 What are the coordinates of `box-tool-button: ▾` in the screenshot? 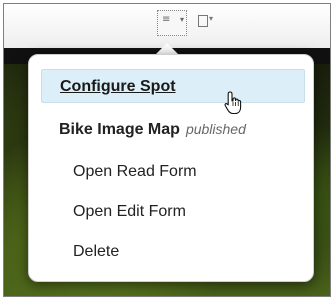 It's located at (209, 22).